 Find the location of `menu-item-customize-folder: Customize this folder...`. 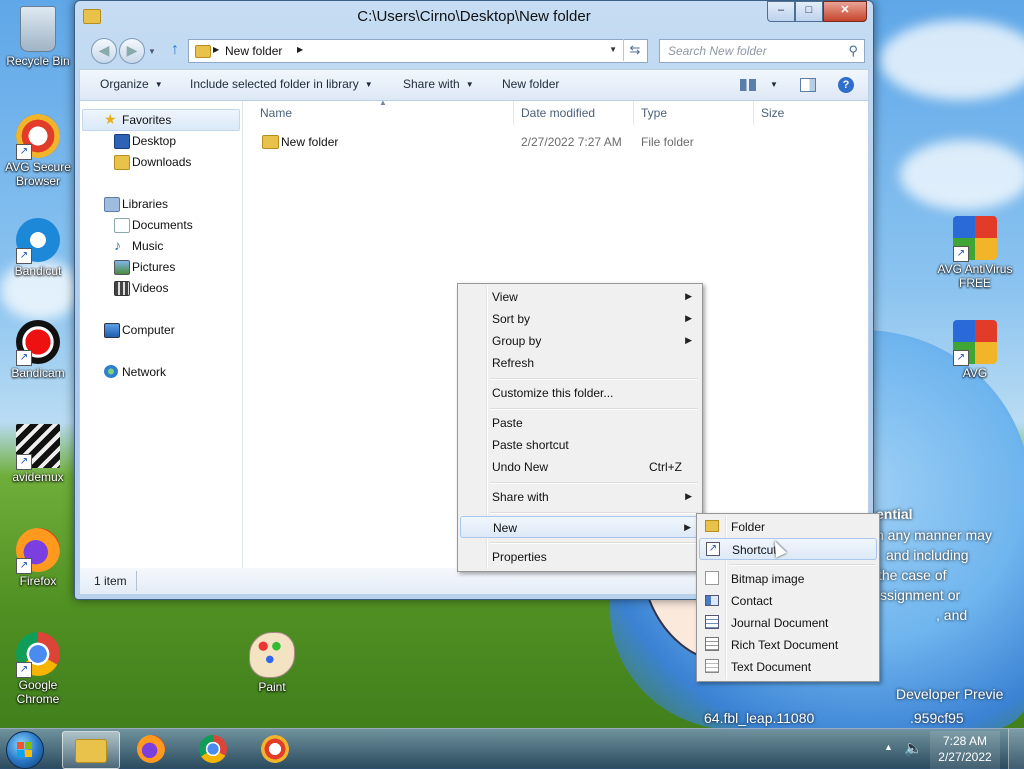

menu-item-customize-folder: Customize this folder... is located at coordinates (580, 393).